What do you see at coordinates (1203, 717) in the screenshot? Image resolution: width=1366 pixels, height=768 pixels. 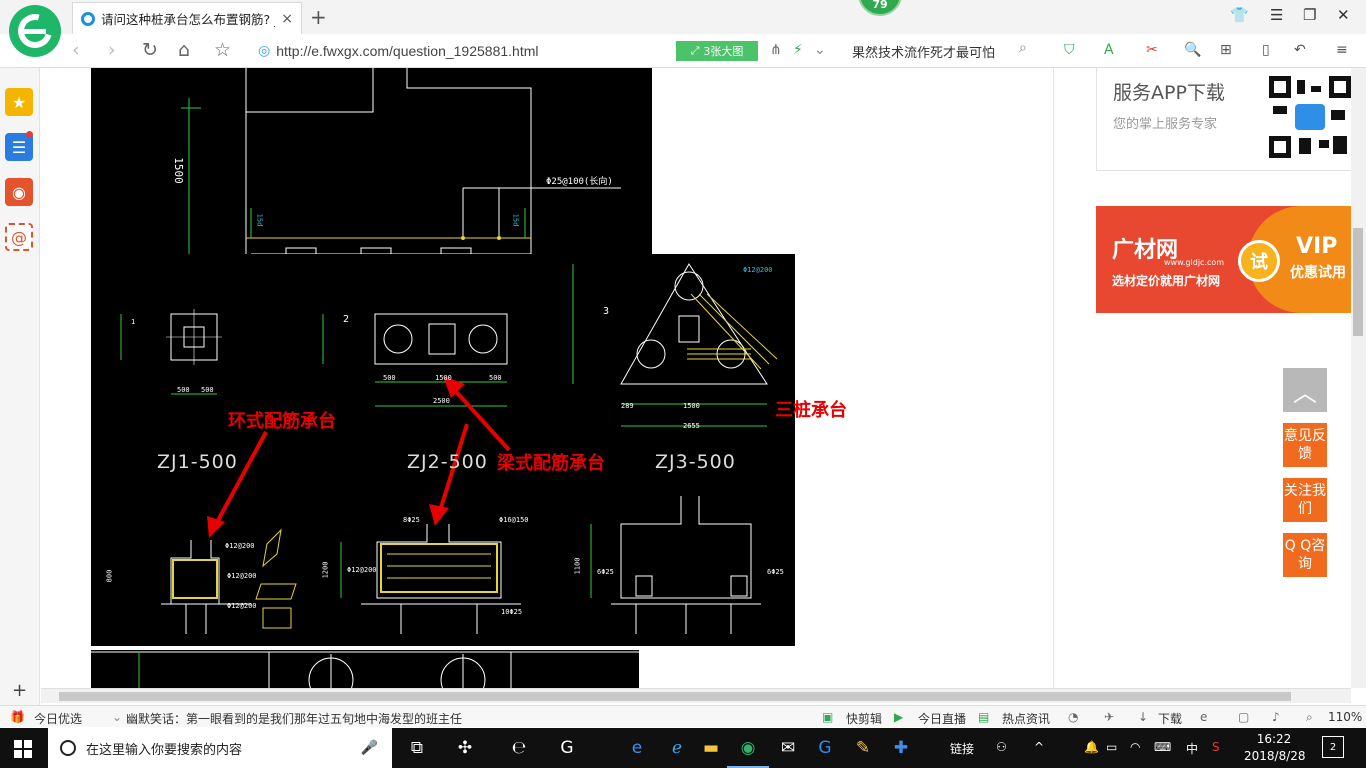 I see `ie-mode-icon: e` at bounding box center [1203, 717].